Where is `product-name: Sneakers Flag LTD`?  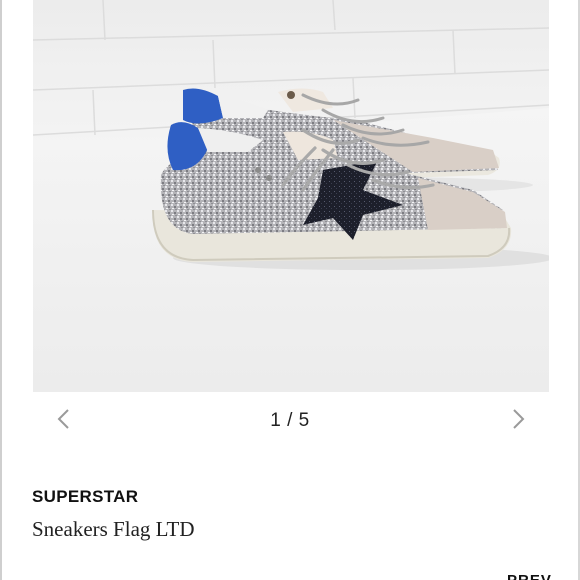 product-name: Sneakers Flag LTD is located at coordinates (113, 529).